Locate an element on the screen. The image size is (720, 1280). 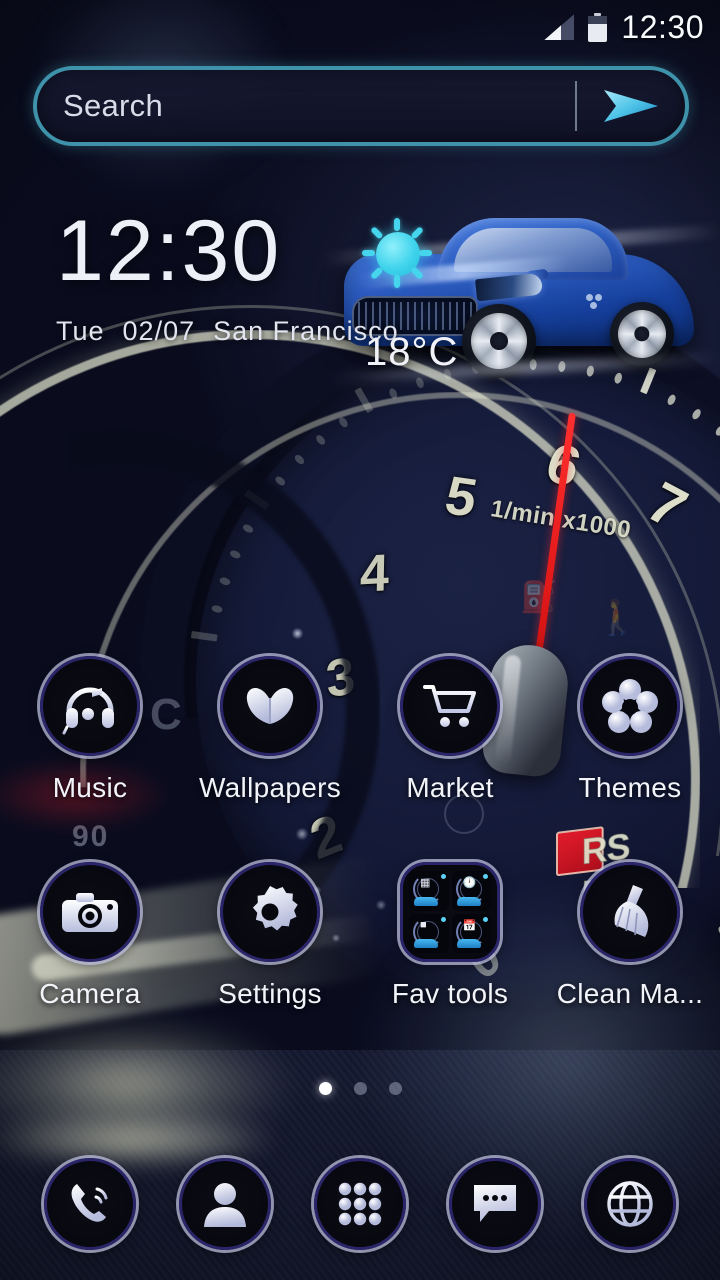
search-input: Search is located at coordinates (306, 106).